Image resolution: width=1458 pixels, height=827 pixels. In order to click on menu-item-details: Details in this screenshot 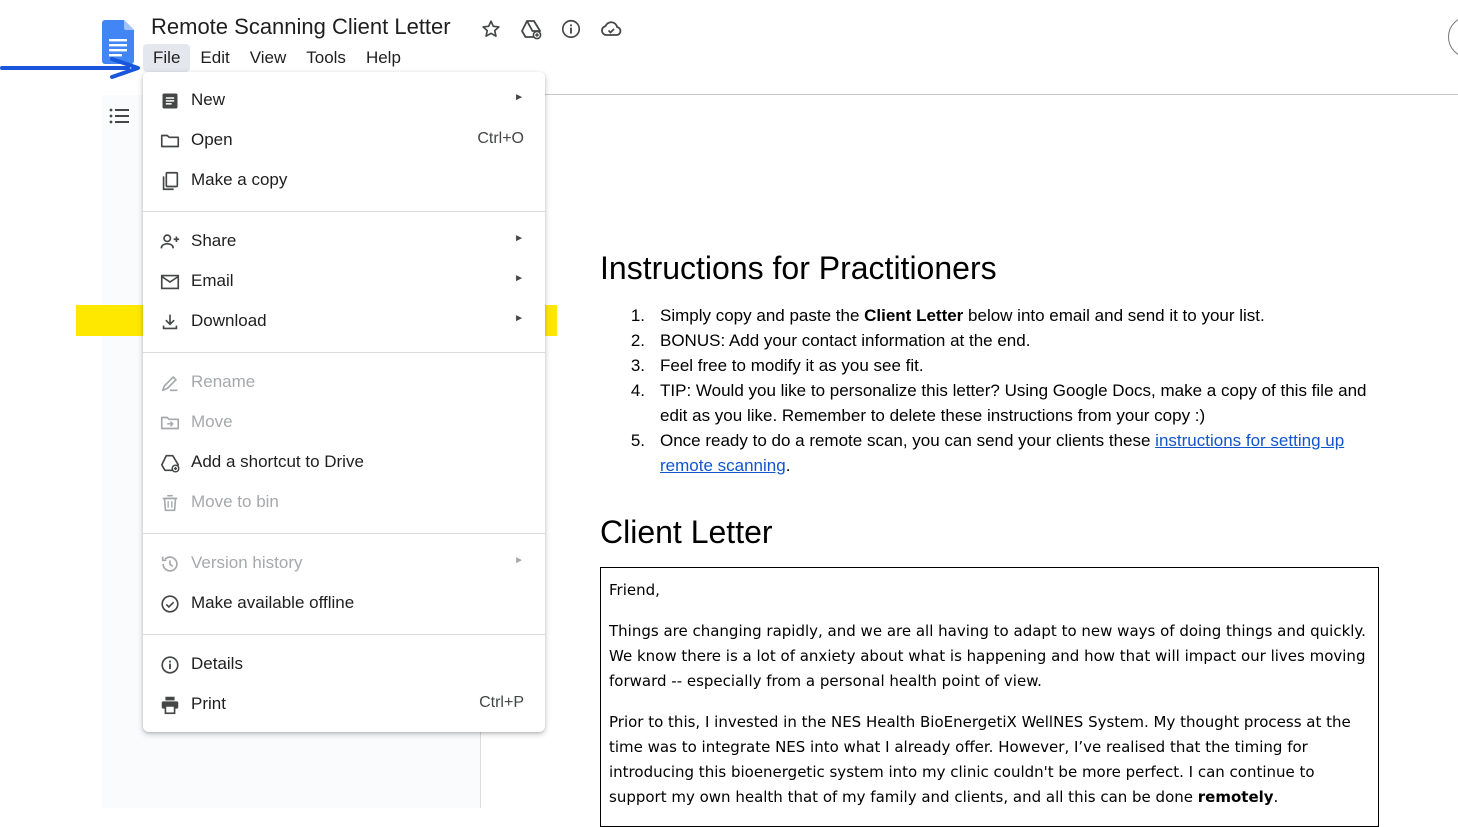, I will do `click(344, 664)`.